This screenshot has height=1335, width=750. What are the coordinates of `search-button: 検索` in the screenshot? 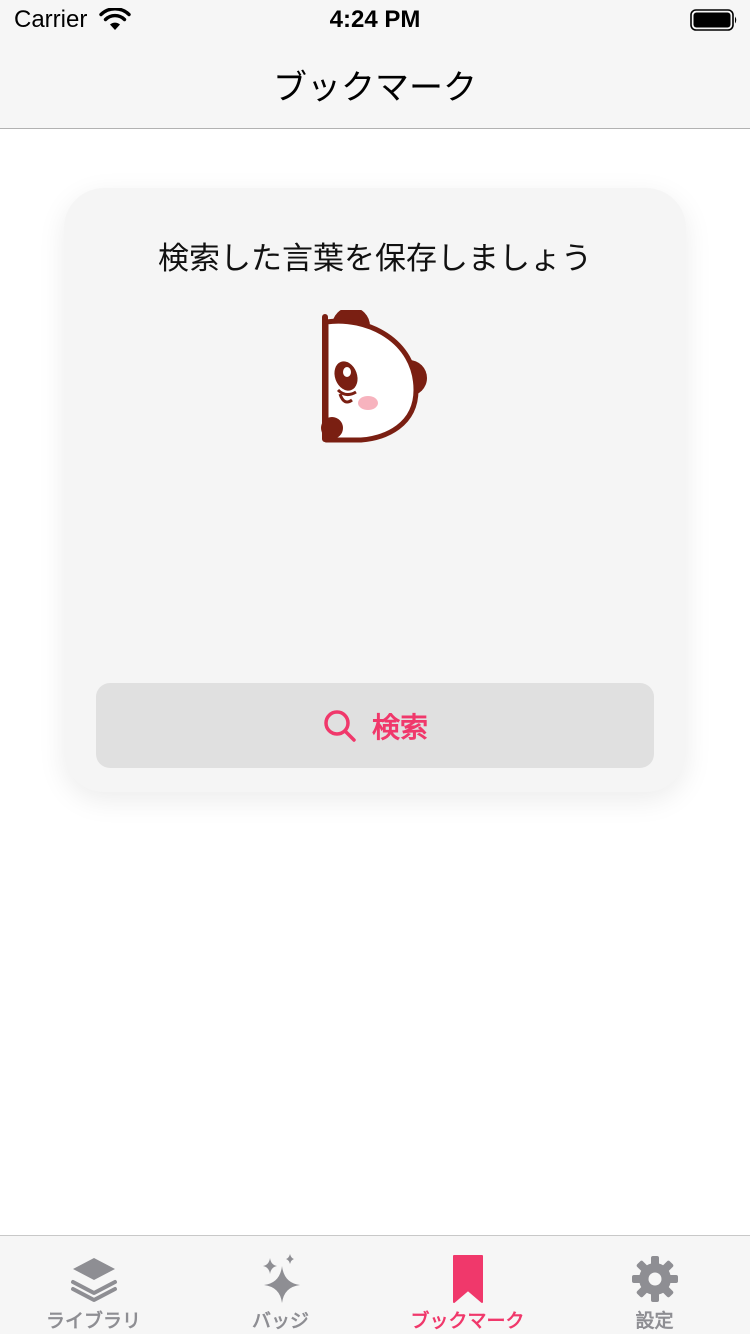 It's located at (375, 725).